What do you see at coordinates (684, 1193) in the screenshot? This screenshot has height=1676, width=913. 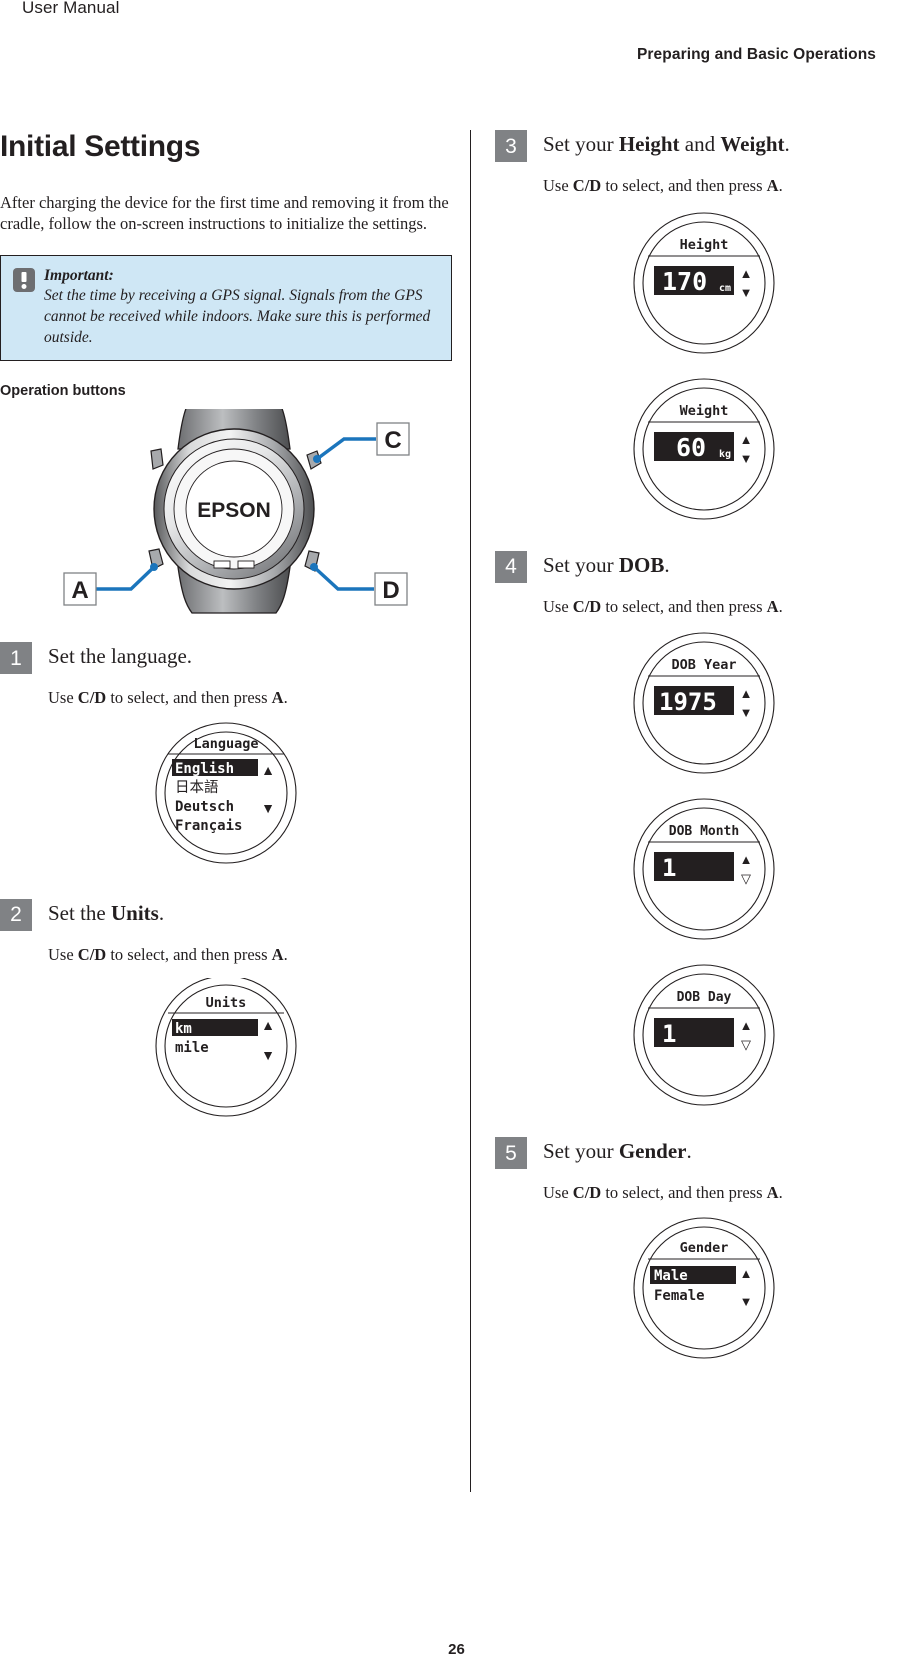 I see `step-5-instr-mid: to select, and then press` at bounding box center [684, 1193].